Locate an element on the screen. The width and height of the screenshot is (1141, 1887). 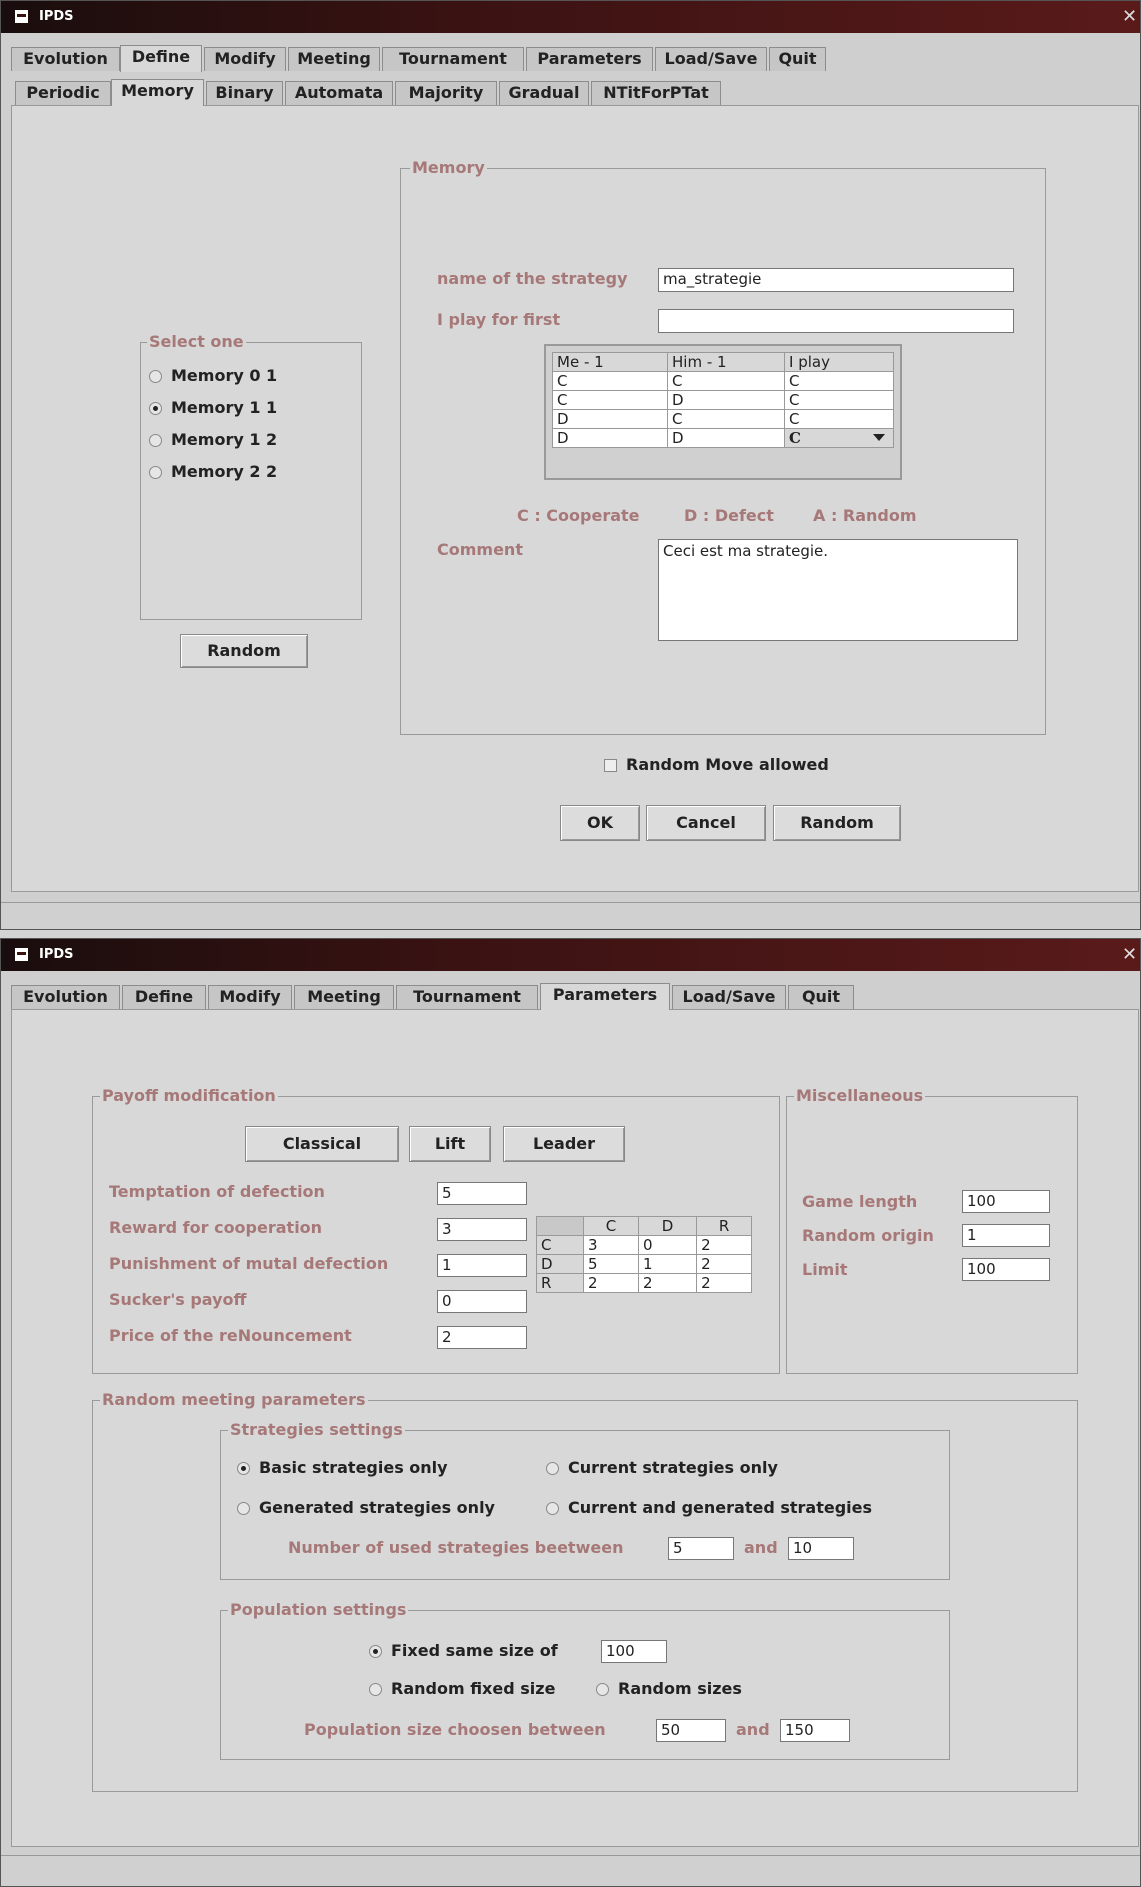
label-fixed-size: Fixed same size of is located at coordinates (474, 1651).